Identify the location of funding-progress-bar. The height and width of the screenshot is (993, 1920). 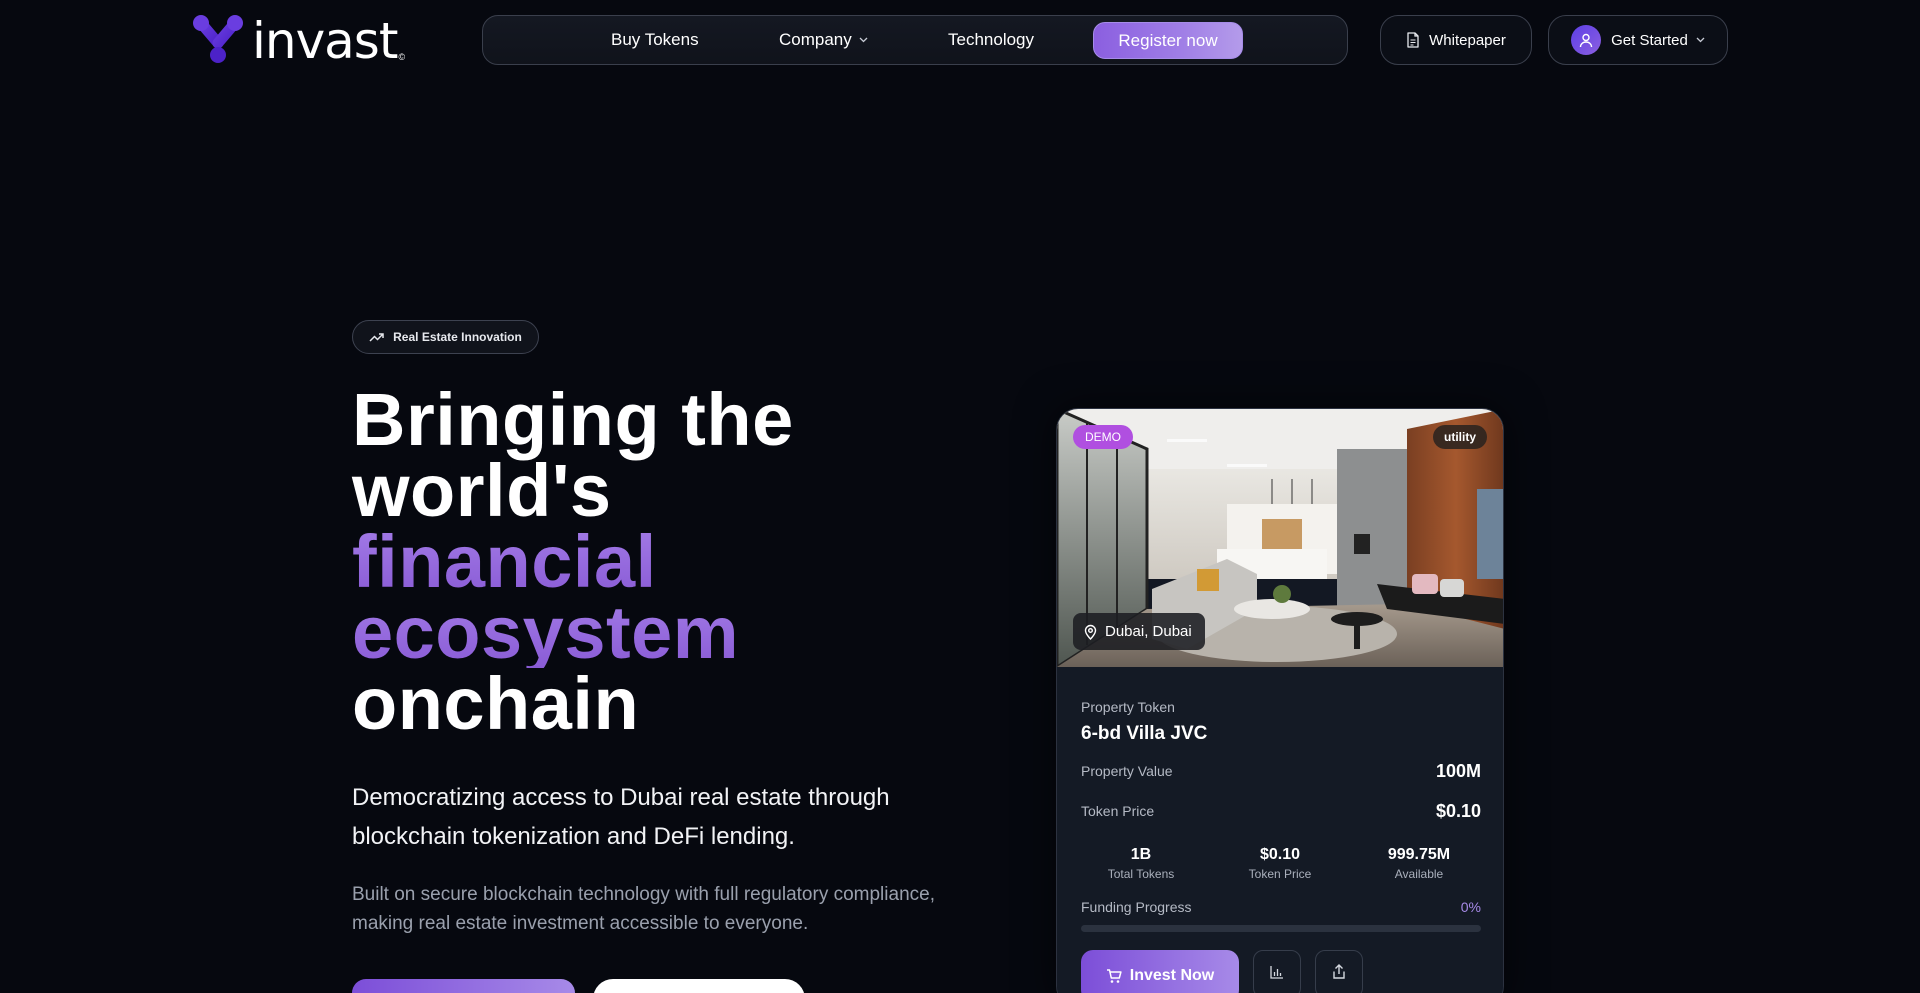
(1281, 928).